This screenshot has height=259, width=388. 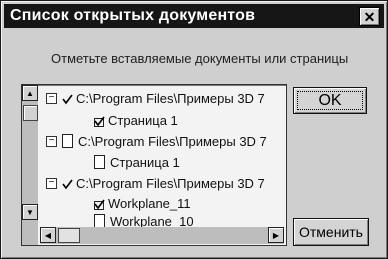 What do you see at coordinates (162, 235) in the screenshot?
I see `horizontal-scrollbar: ◀ ▶` at bounding box center [162, 235].